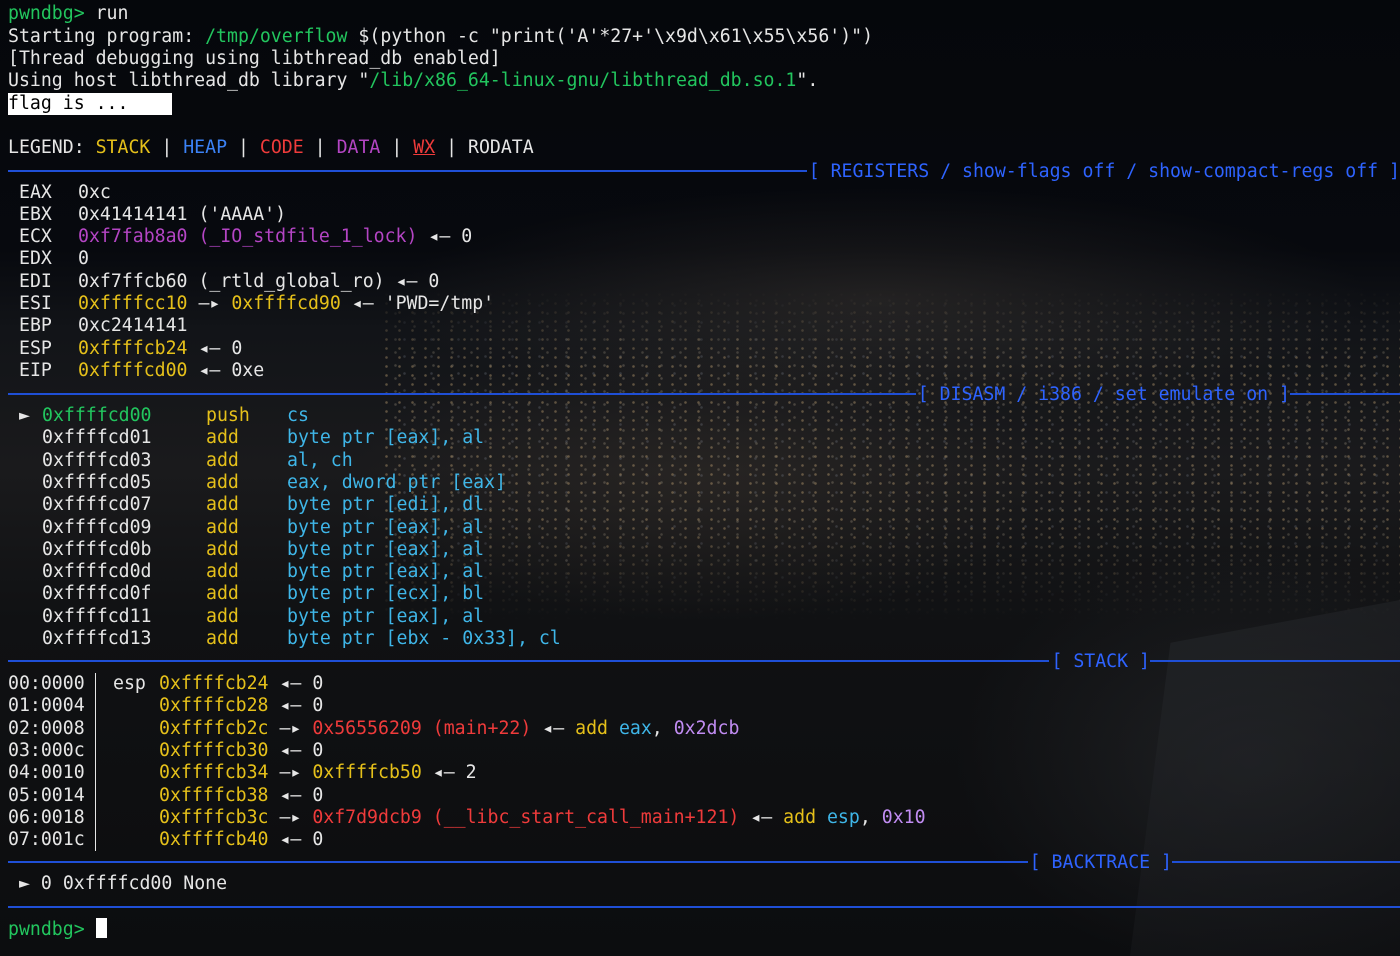 The image size is (1400, 956). Describe the element at coordinates (320, 147) in the screenshot. I see `legend-sep: |` at that location.